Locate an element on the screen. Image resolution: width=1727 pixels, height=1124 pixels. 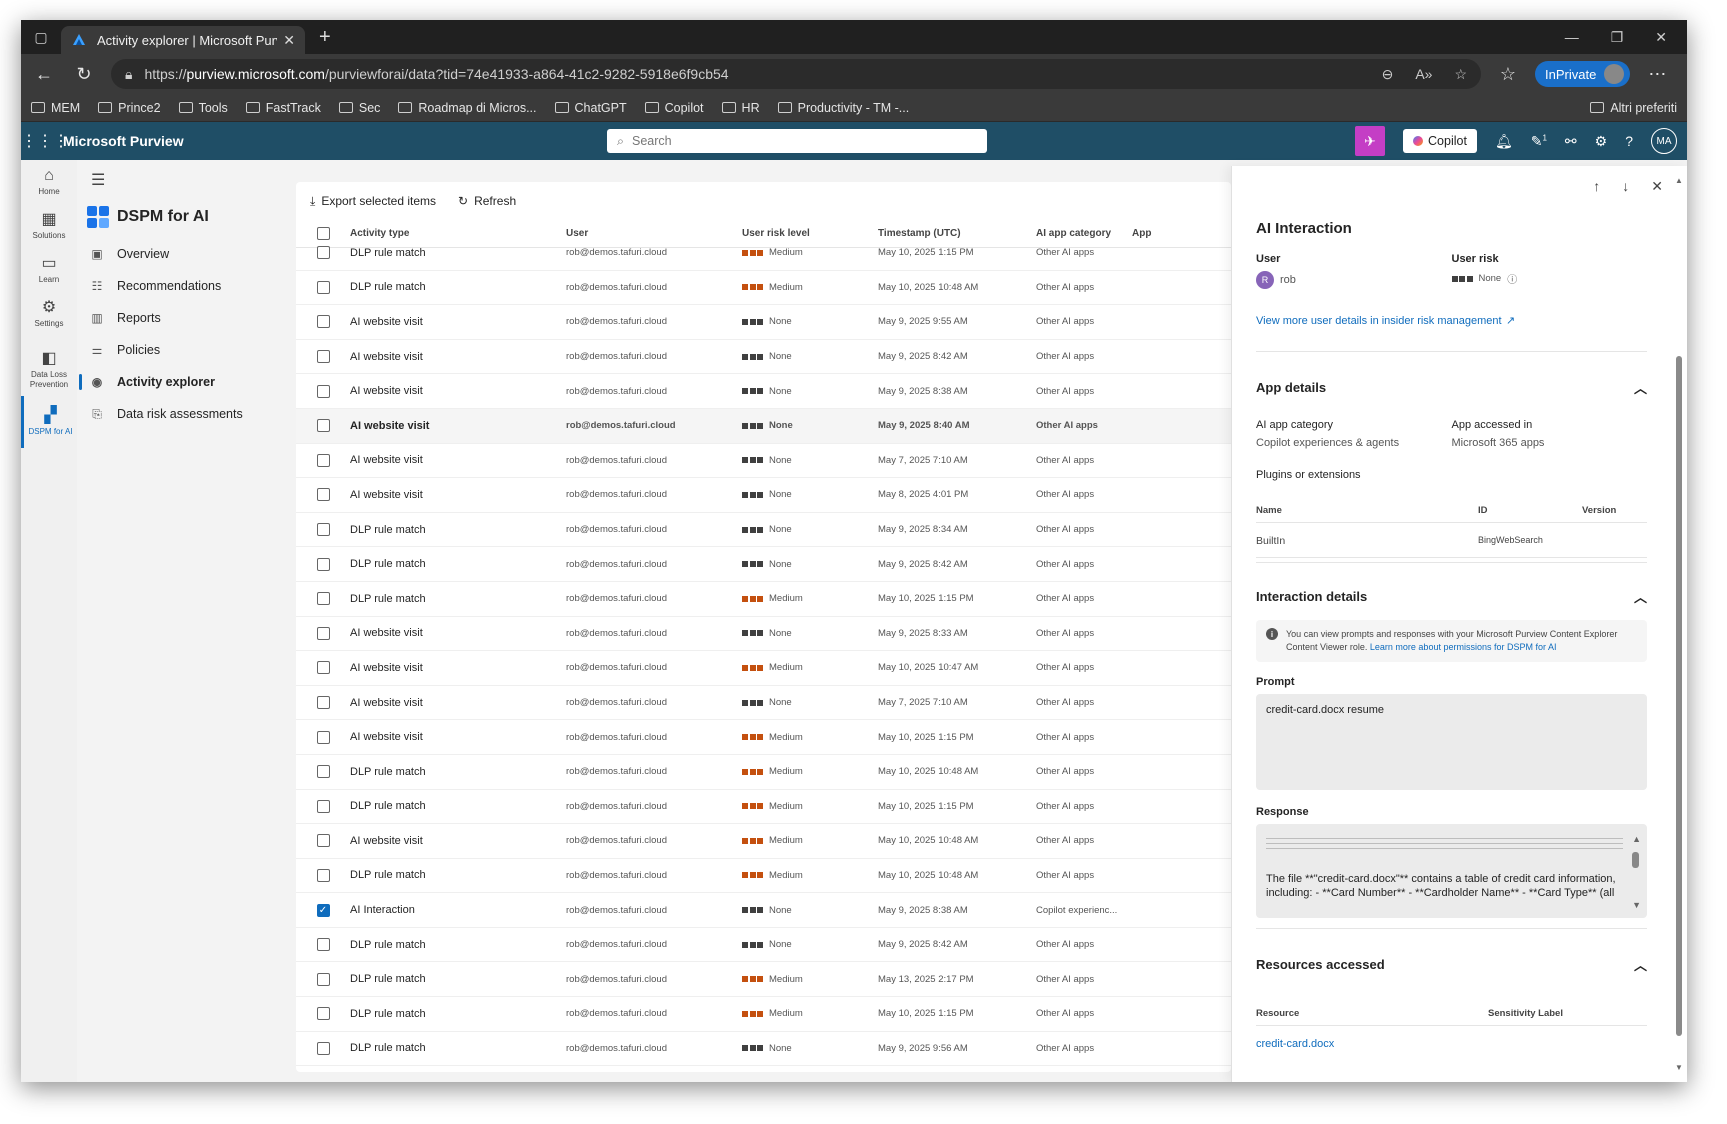
interaction-details-header: Interaction details ︿ is located at coordinates (1451, 596).